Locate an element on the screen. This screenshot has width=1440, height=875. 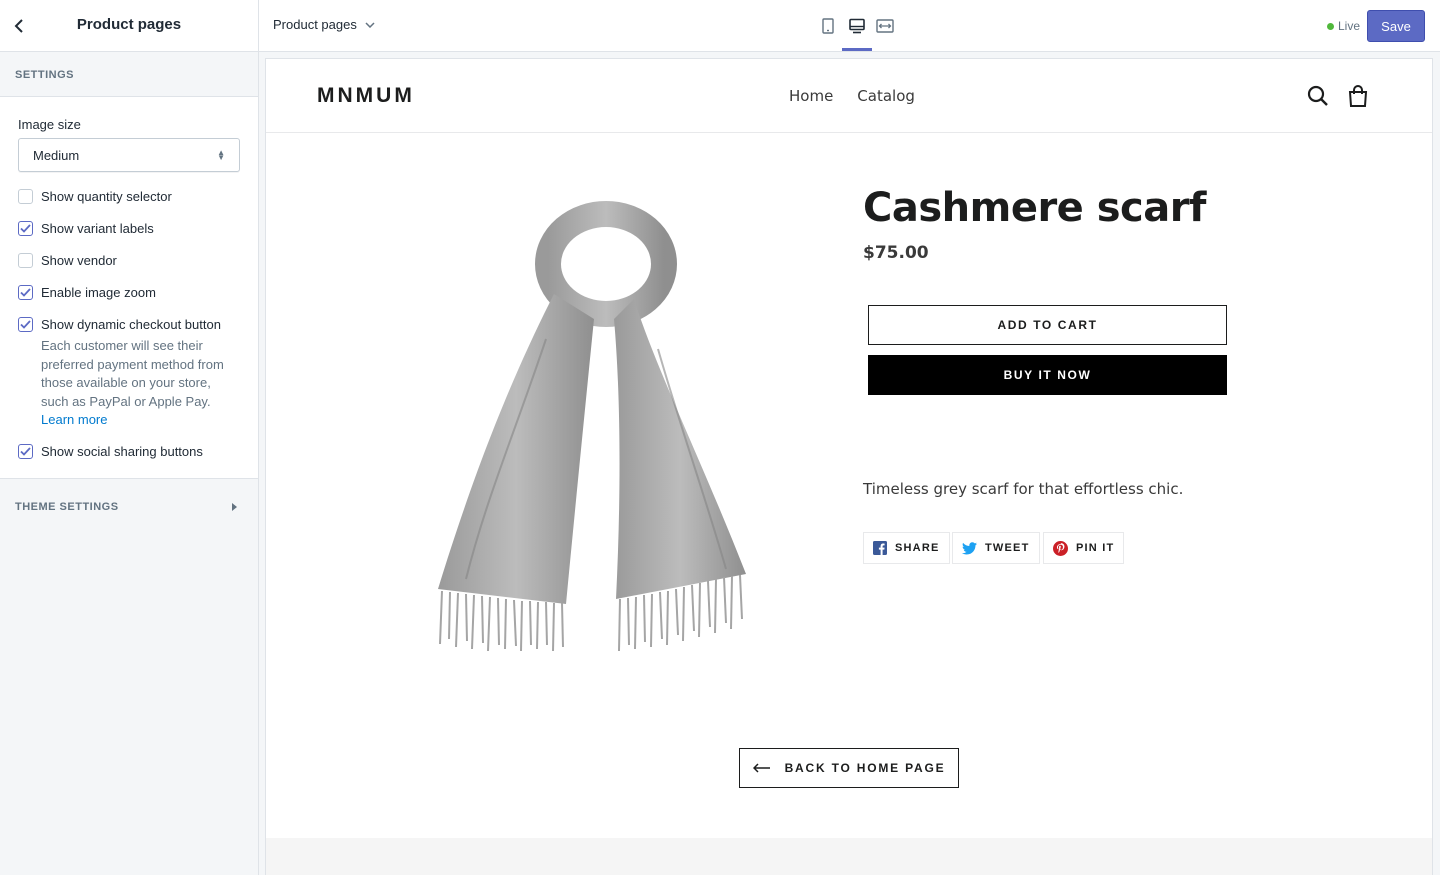
desktop-view-button is located at coordinates (857, 26).